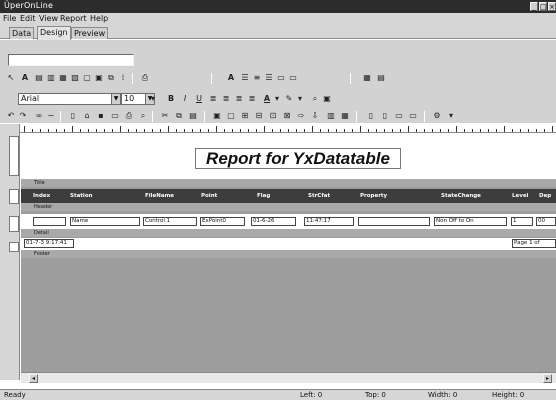 This screenshot has height=400, width=556. Describe the element at coordinates (87, 116) in the screenshot. I see `open-icon: ⌂` at that location.